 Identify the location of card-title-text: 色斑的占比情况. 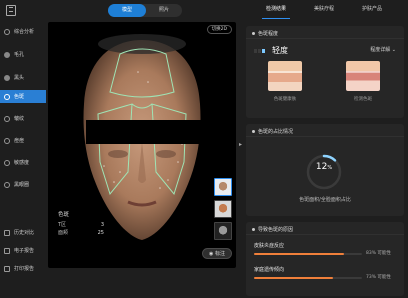
(276, 132).